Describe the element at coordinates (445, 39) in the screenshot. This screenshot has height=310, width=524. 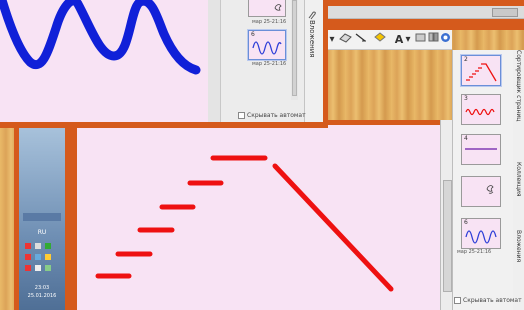
I see `help-icon` at that location.